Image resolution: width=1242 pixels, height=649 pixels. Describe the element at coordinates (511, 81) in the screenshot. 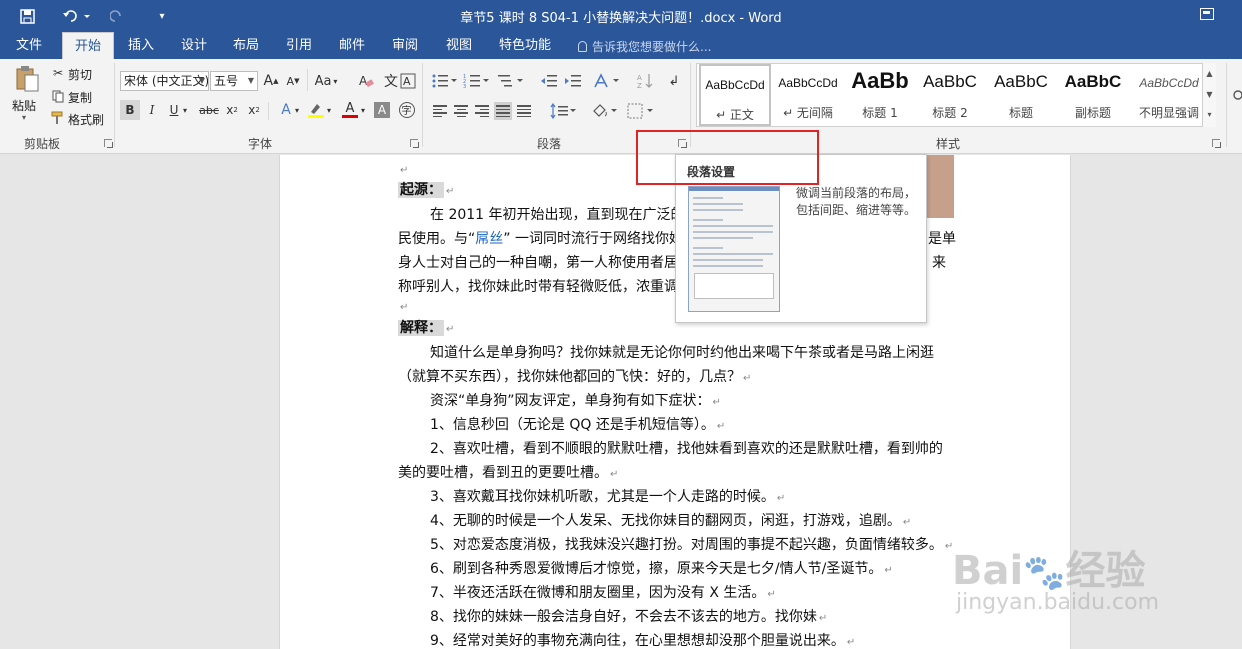

I see `multilevel-list-icon` at that location.